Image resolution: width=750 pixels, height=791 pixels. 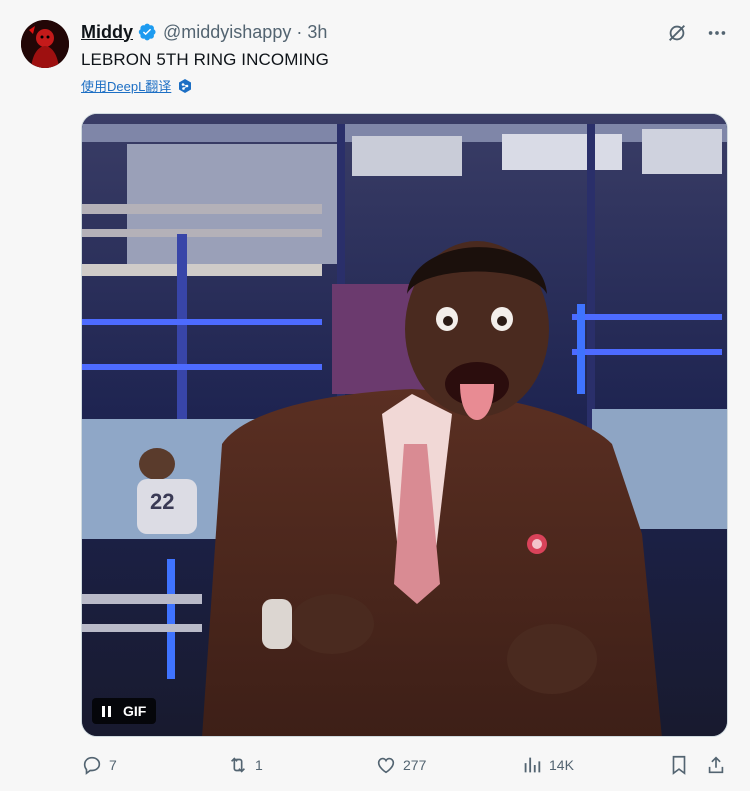 What do you see at coordinates (259, 765) in the screenshot?
I see `repost-count: 1` at bounding box center [259, 765].